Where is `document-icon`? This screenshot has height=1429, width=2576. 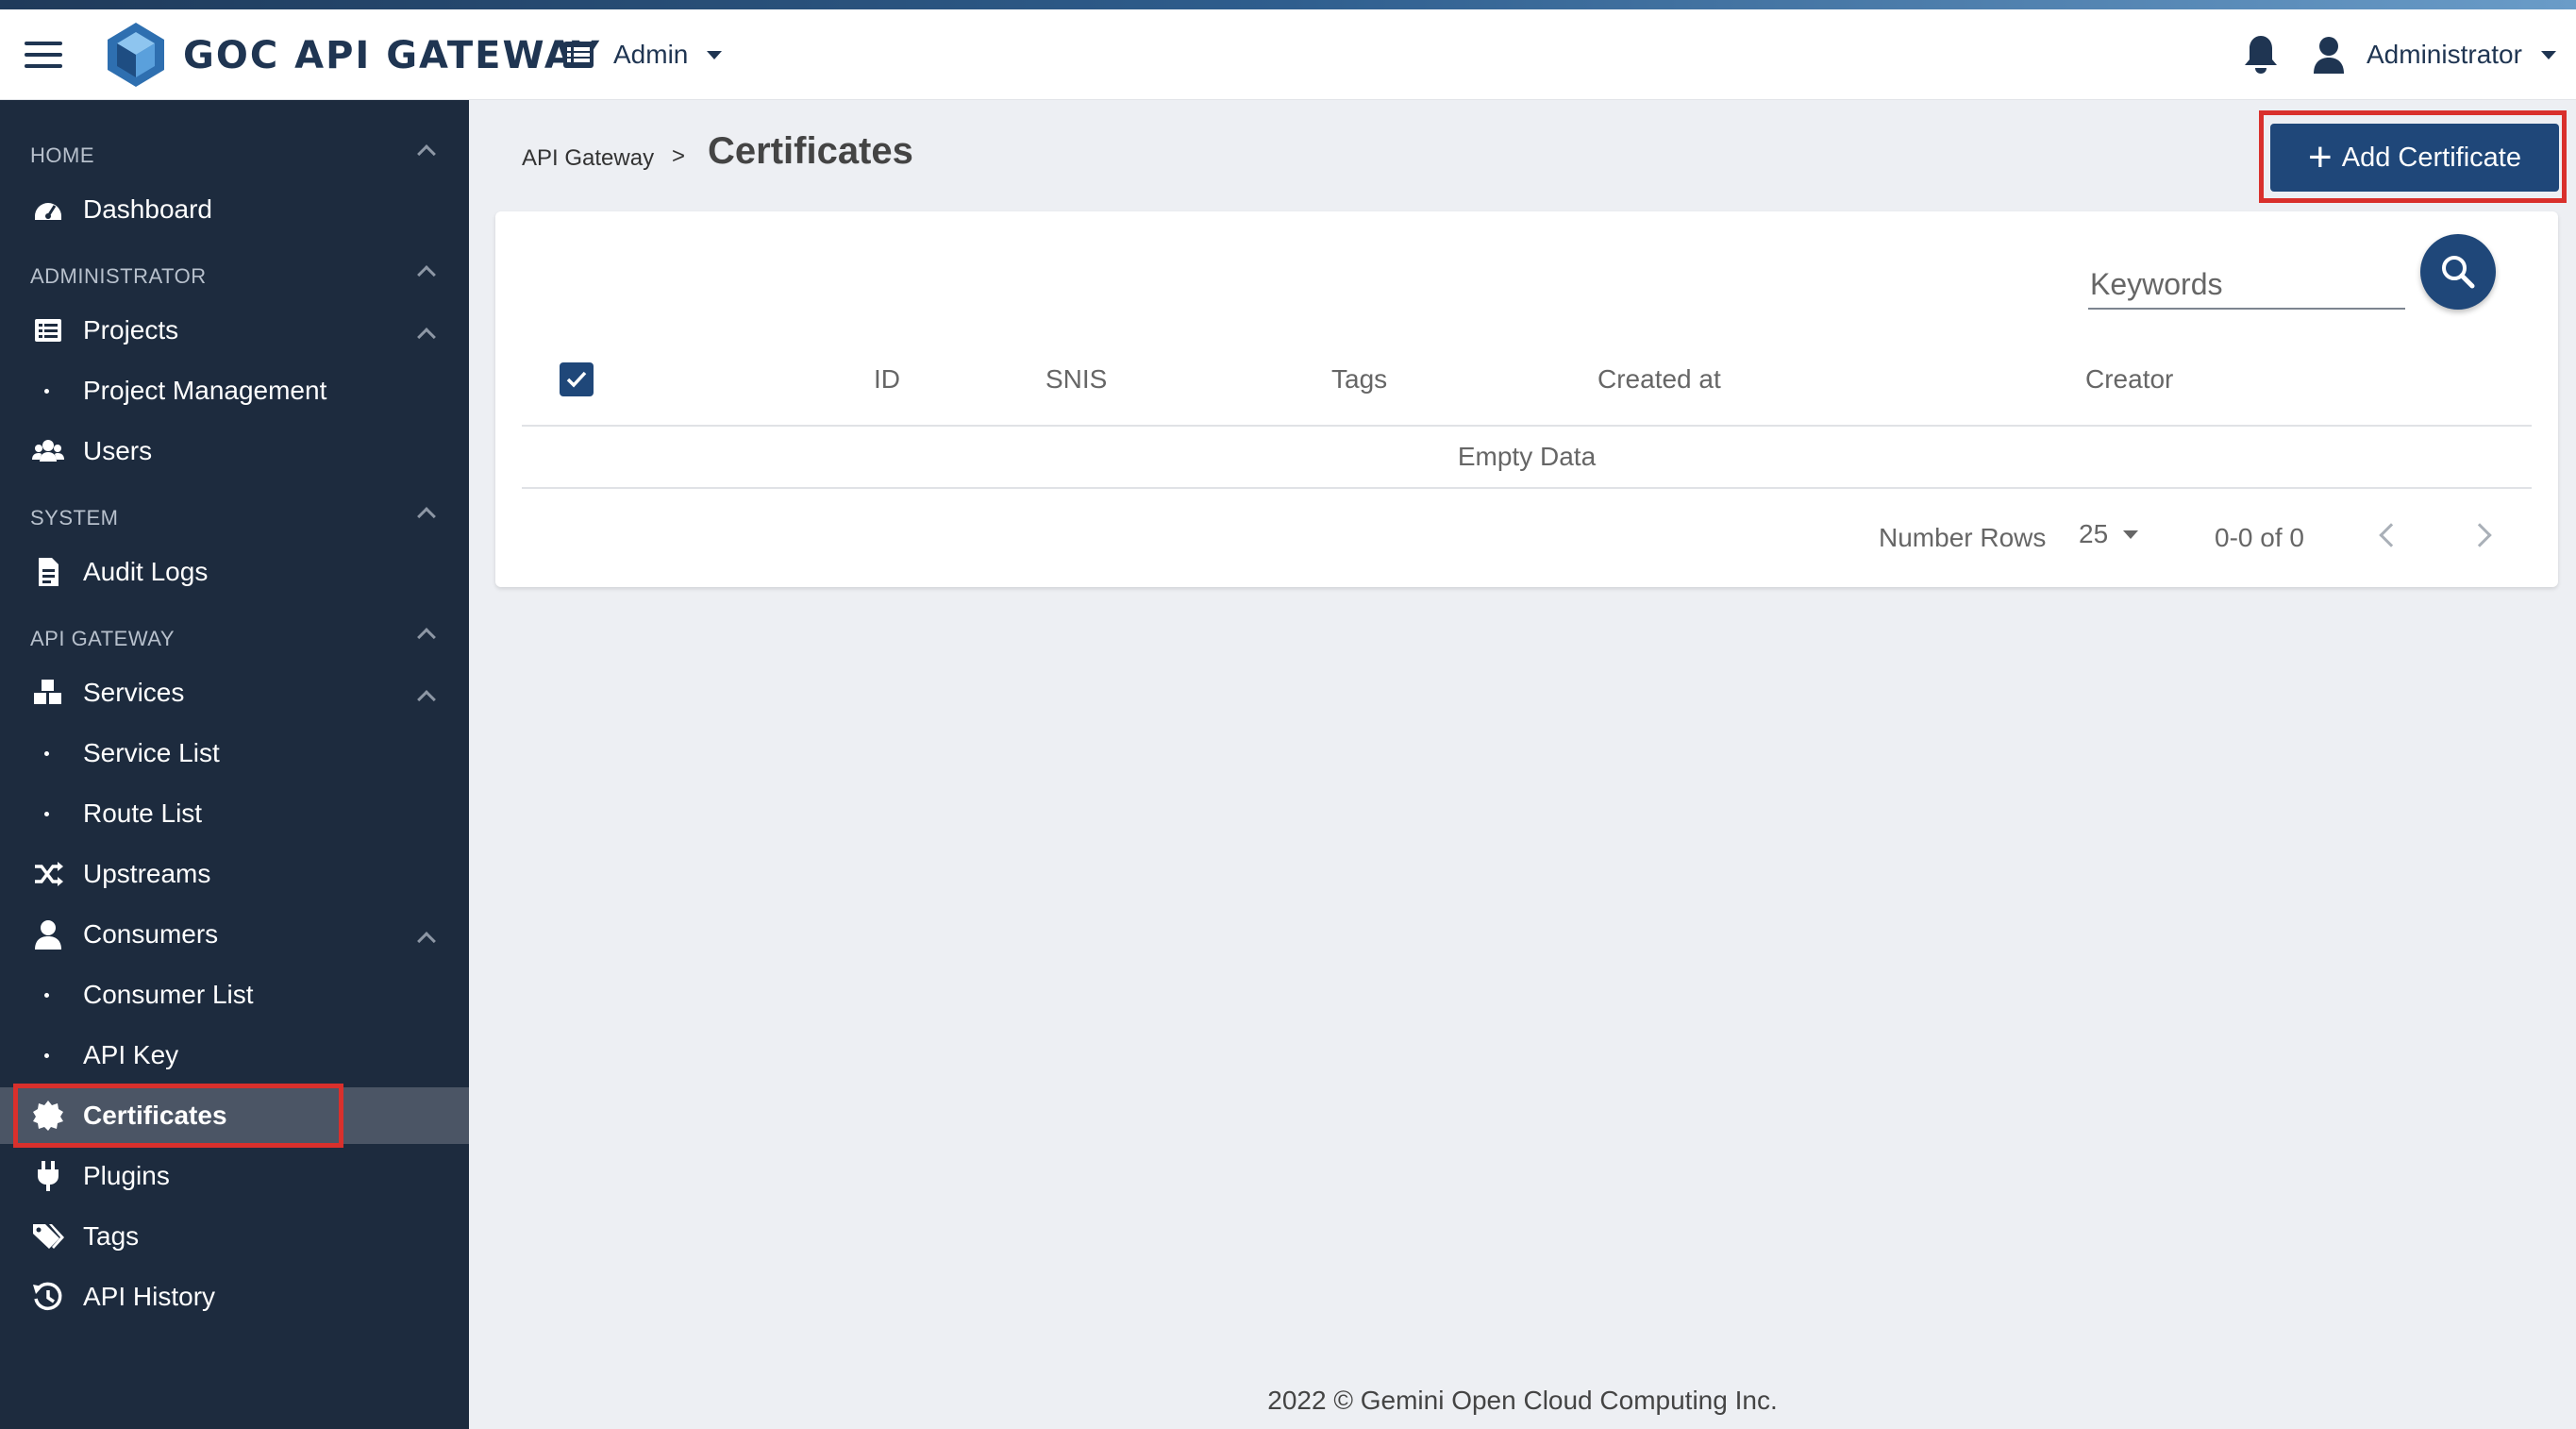
document-icon is located at coordinates (49, 572).